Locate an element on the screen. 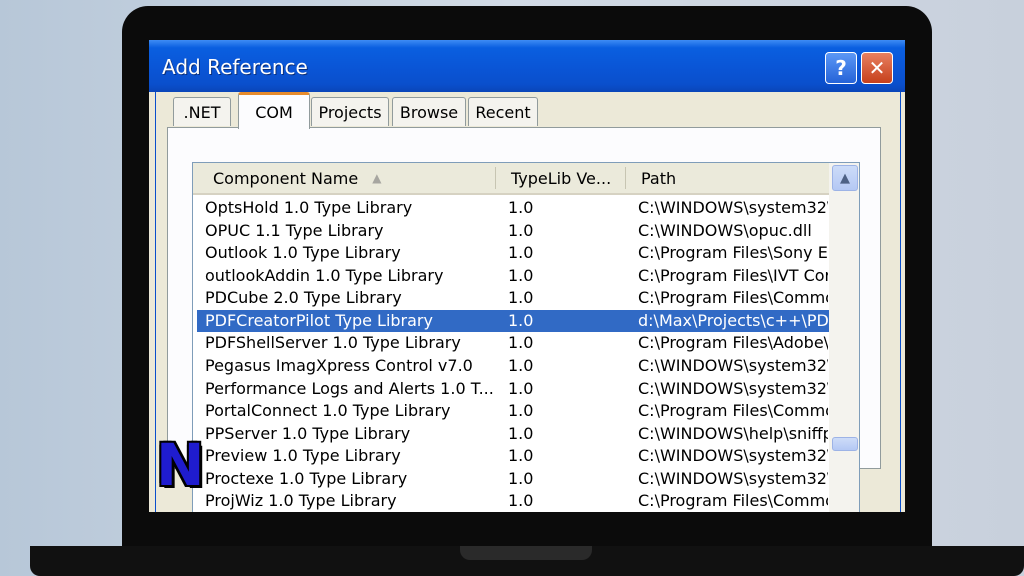  component-name: ProjWiz 1.0 Type Library is located at coordinates (301, 500).